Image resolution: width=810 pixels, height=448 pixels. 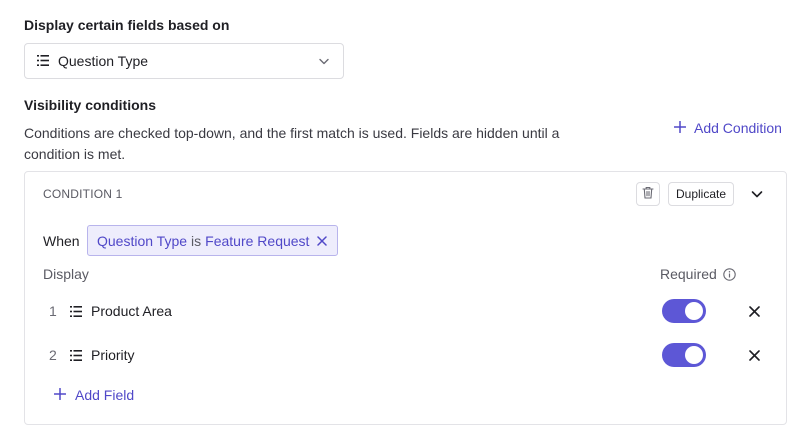 What do you see at coordinates (105, 395) in the screenshot?
I see `add-field-label: Add Field` at bounding box center [105, 395].